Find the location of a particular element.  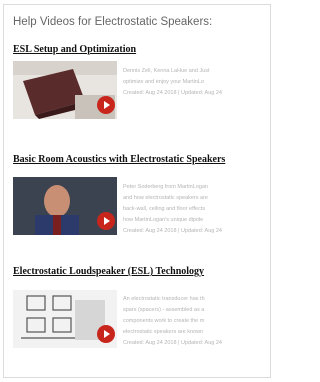

description-line: back-wall, ceiling and floor effects is located at coordinates (164, 209).